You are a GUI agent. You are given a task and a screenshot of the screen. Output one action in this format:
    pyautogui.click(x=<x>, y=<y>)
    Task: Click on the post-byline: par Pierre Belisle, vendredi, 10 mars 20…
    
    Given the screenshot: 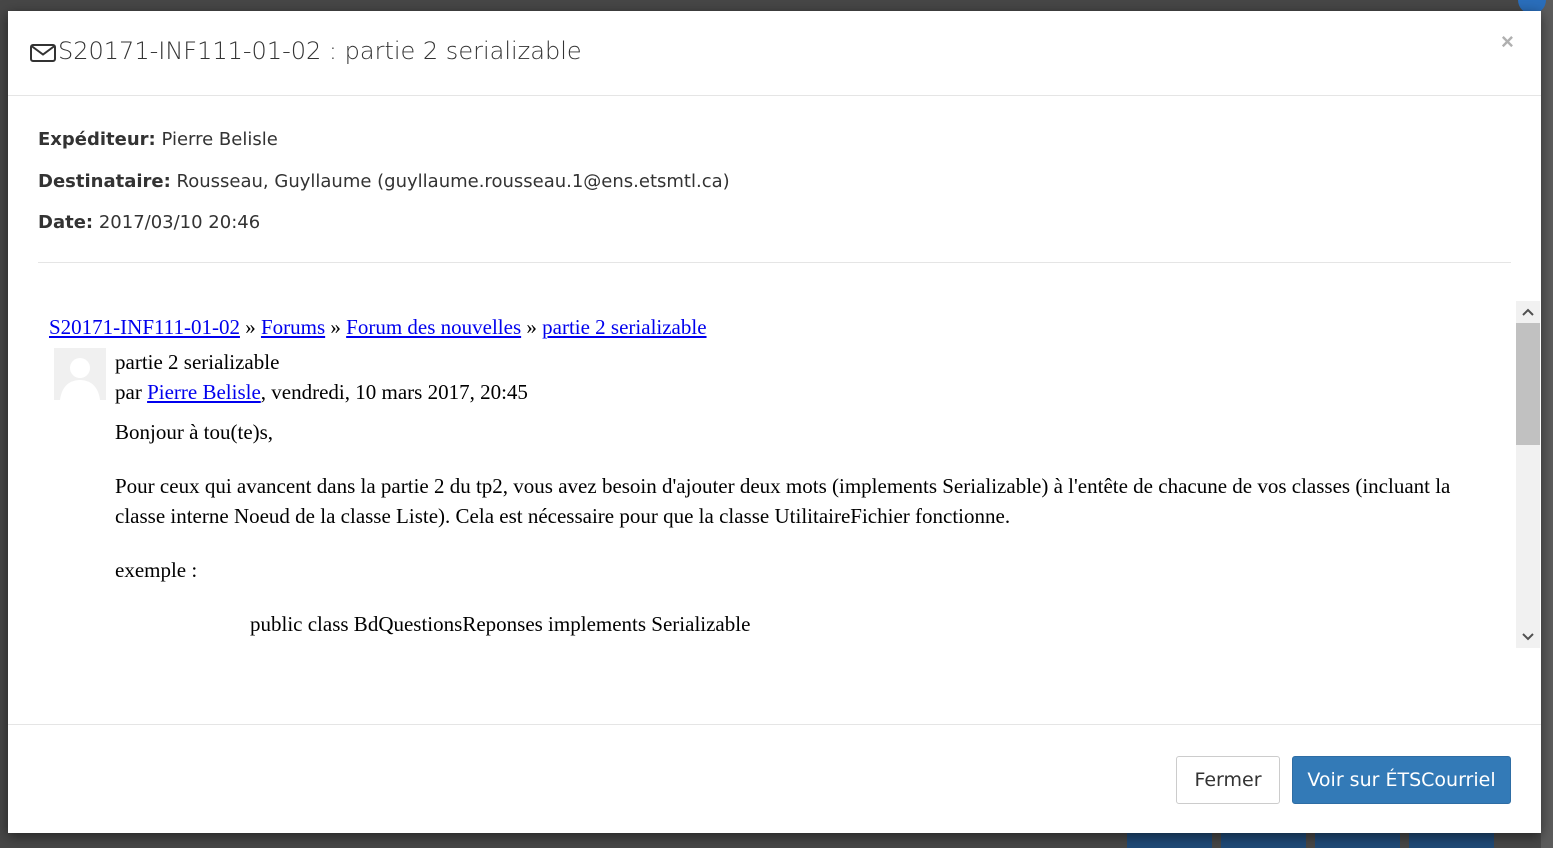 What is the action you would take?
    pyautogui.click(x=321, y=392)
    